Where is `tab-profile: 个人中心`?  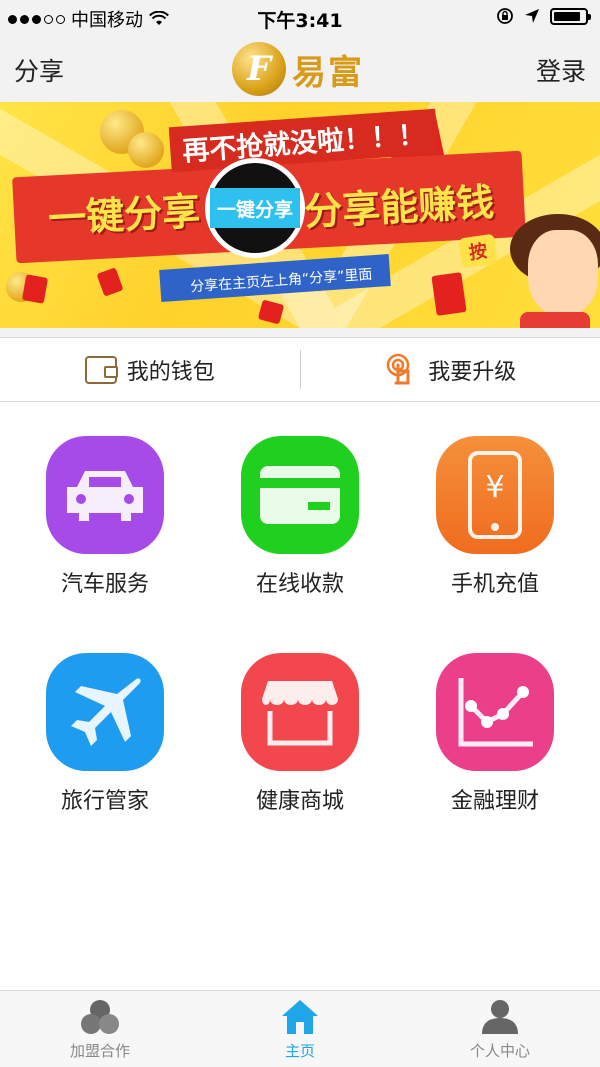
tab-profile: 个人中心 is located at coordinates (500, 1029).